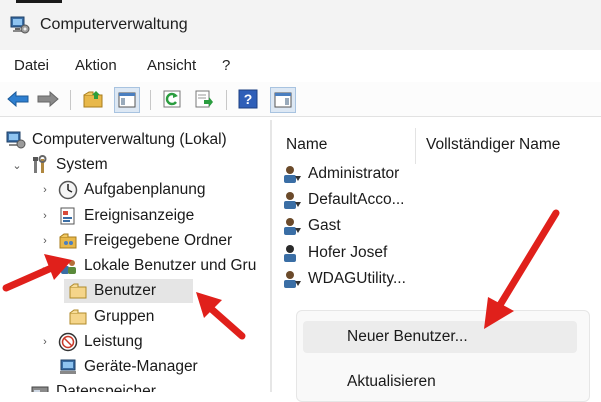 This screenshot has height=402, width=601. I want to click on window-title: Computerverwaltung, so click(114, 24).